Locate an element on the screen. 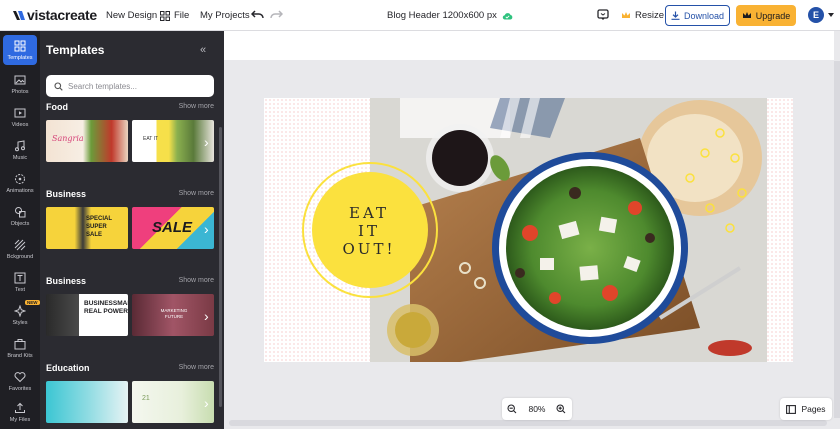 The image size is (840, 429). resize-label: Resize is located at coordinates (650, 15).